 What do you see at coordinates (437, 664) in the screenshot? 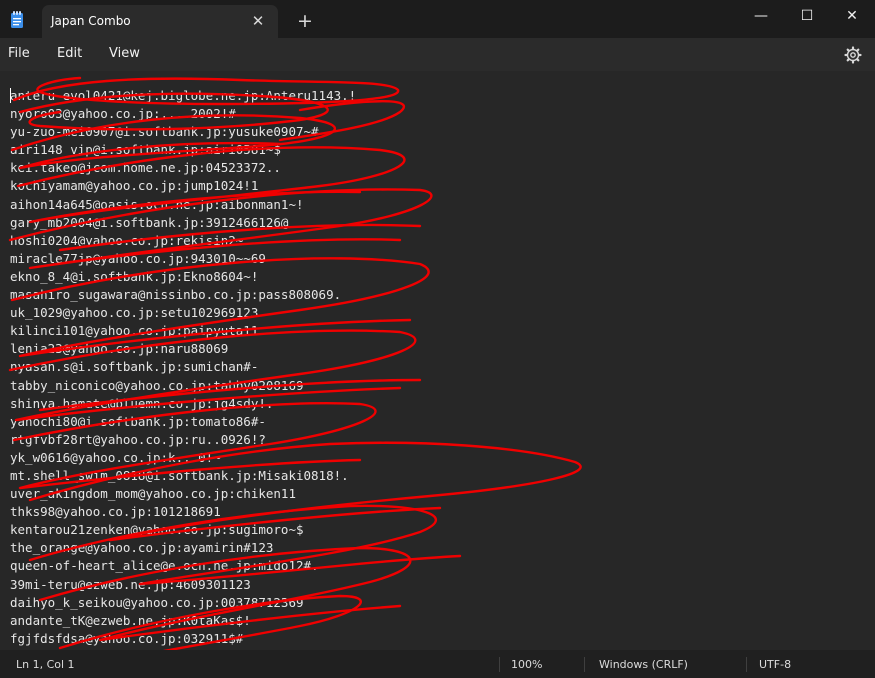
I see `status-bar: Ln 1, Col 1 100% Windows (CRLF) UTF-8` at bounding box center [437, 664].